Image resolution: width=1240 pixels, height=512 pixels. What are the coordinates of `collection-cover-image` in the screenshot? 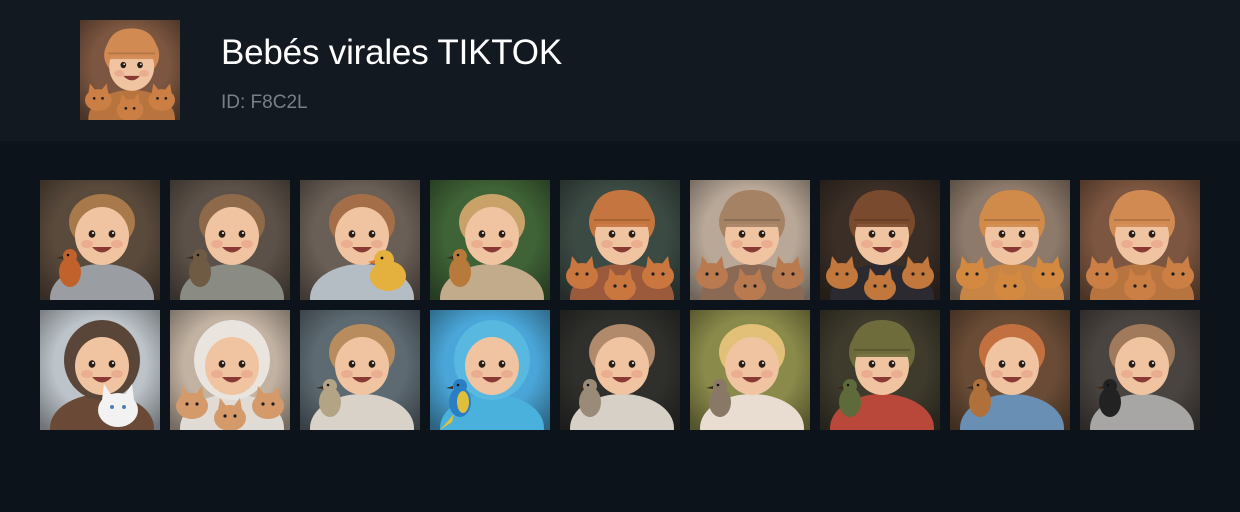 It's located at (130, 70).